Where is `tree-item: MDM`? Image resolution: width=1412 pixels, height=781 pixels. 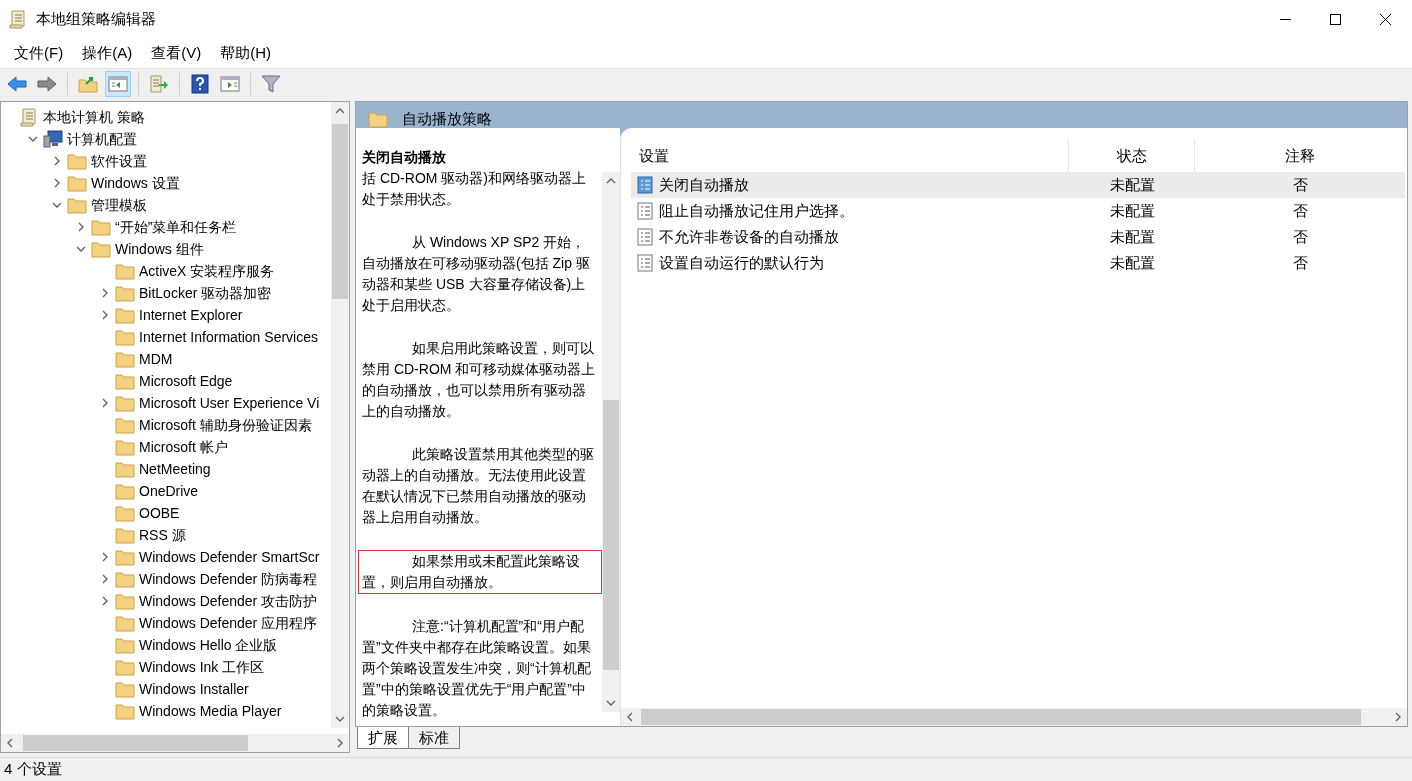 tree-item: MDM is located at coordinates (155, 359).